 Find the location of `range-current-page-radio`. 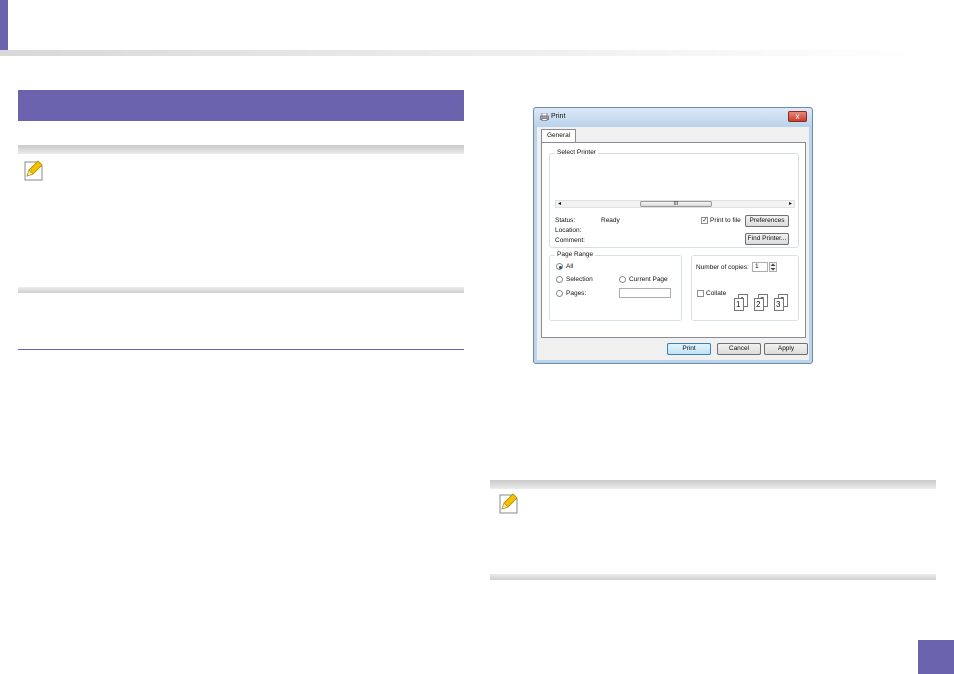

range-current-page-radio is located at coordinates (622, 279).